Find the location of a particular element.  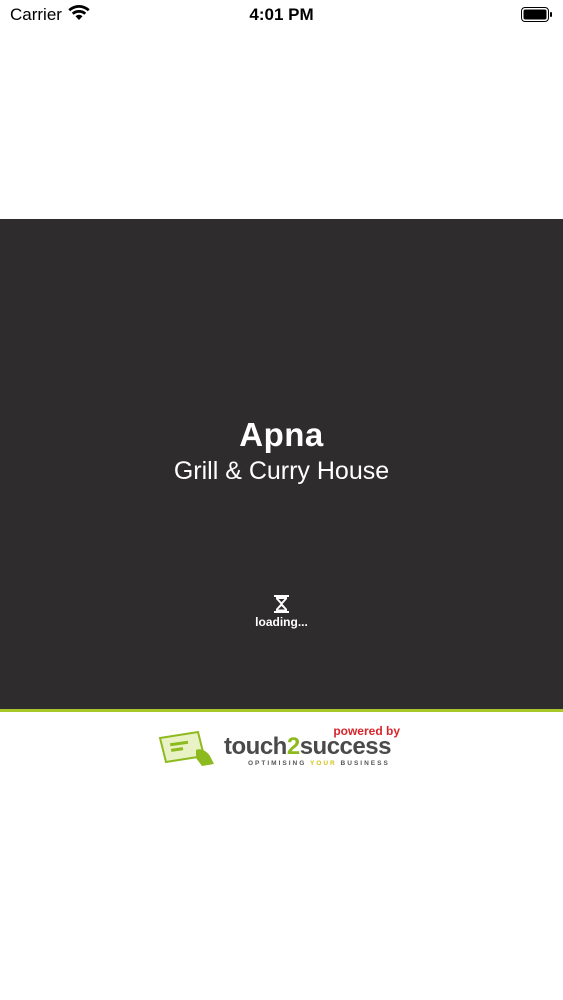

restaurant-name: Apna is located at coordinates (281, 434).